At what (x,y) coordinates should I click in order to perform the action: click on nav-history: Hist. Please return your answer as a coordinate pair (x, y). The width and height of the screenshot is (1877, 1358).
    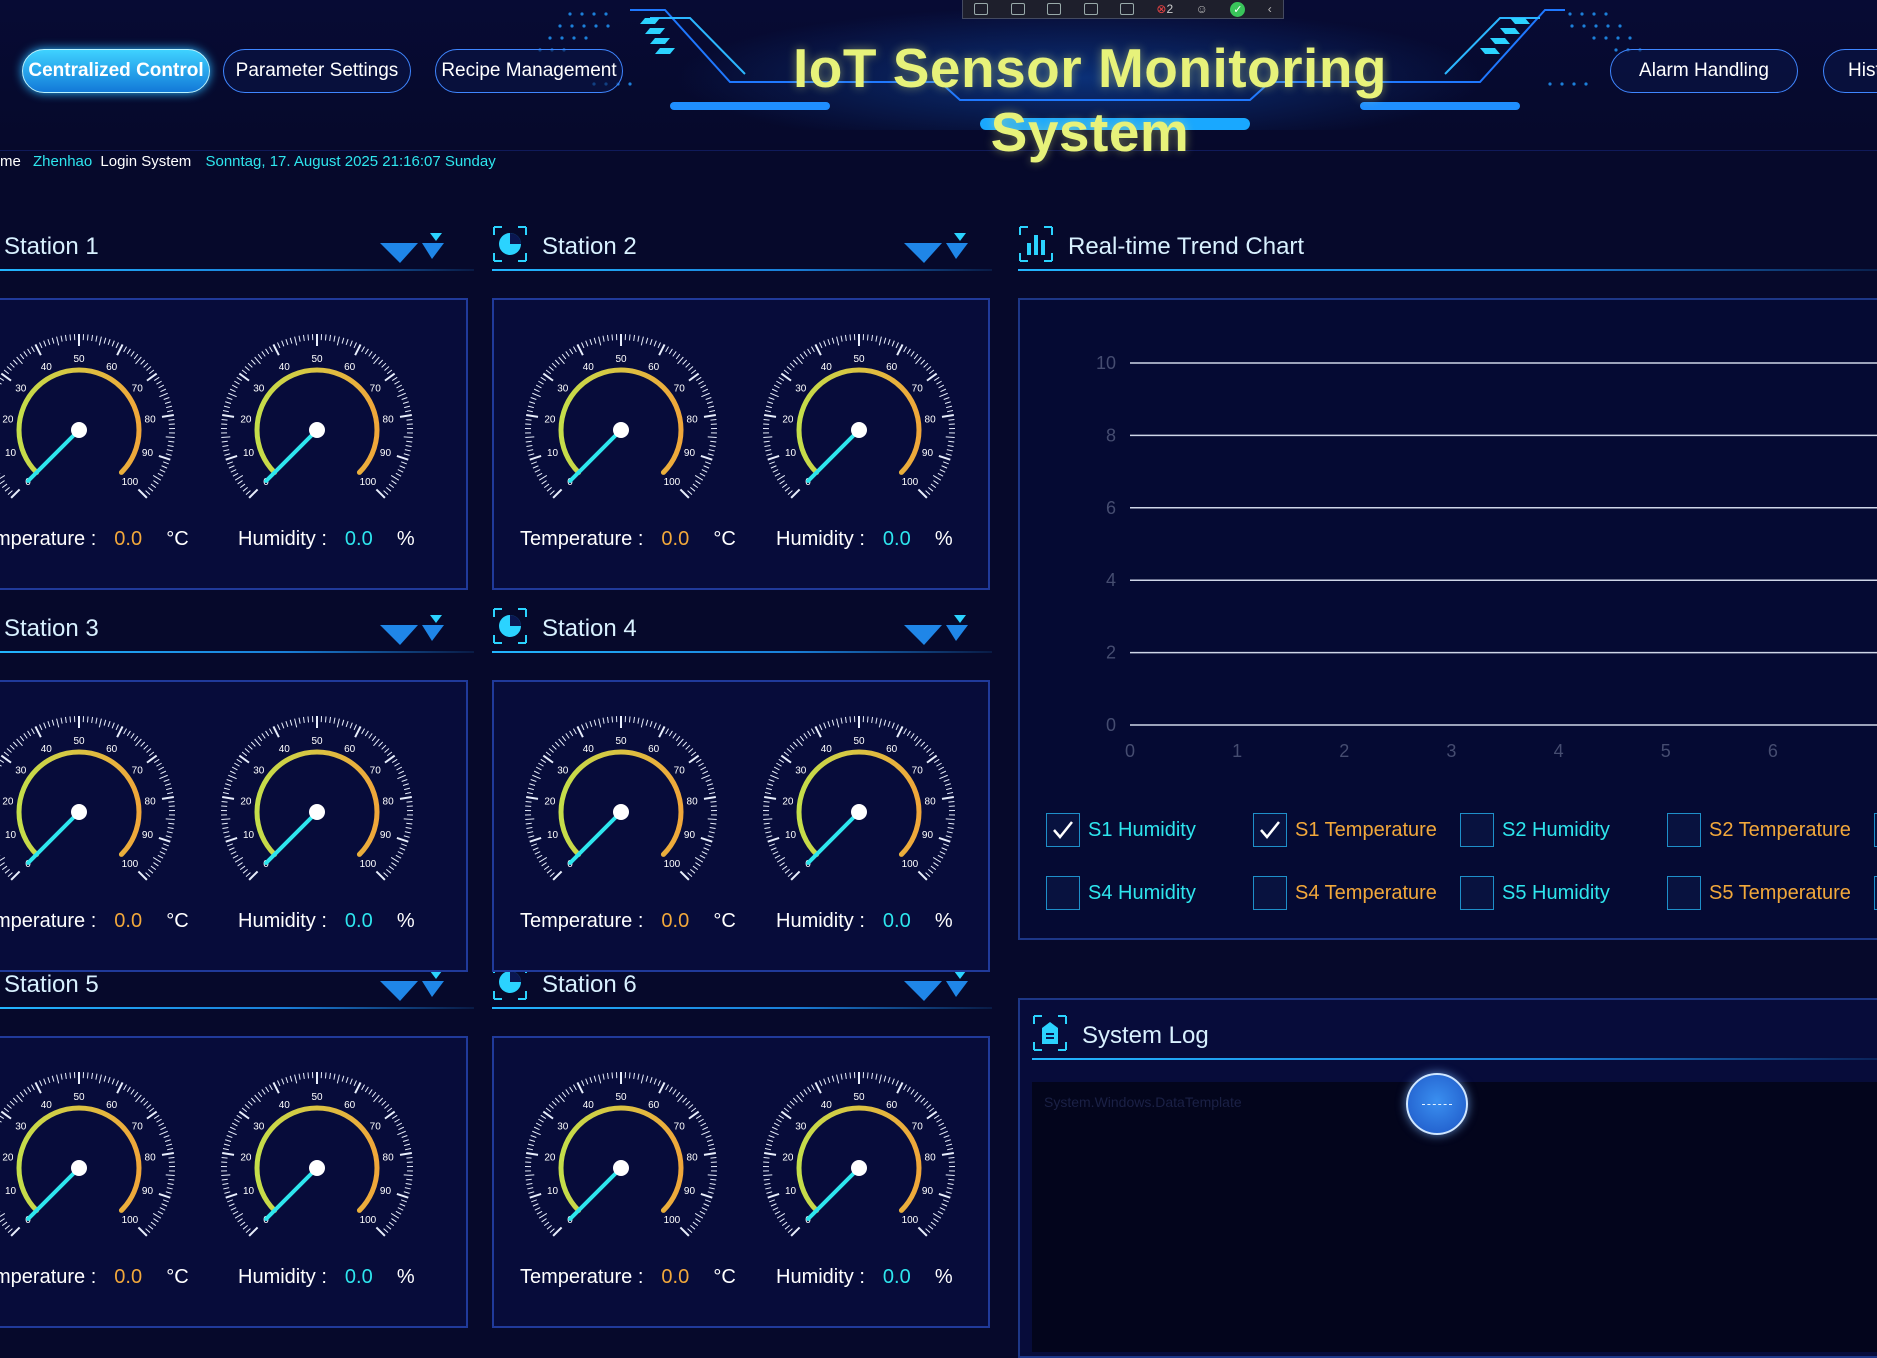
    Looking at the image, I should click on (1850, 71).